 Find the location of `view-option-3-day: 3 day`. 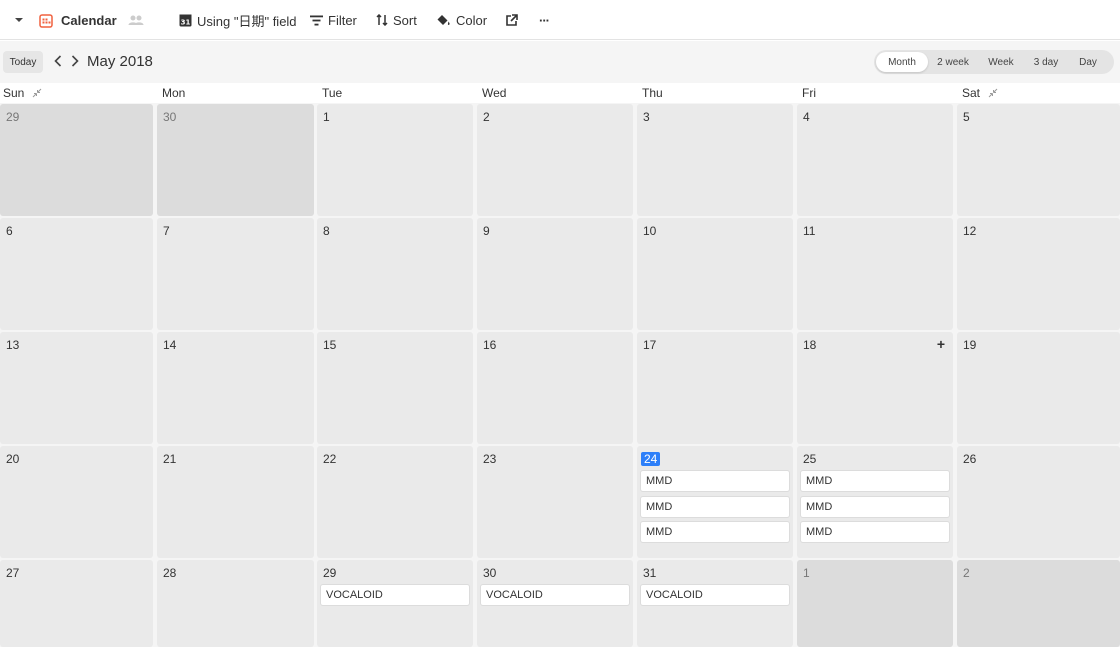

view-option-3-day: 3 day is located at coordinates (1046, 62).